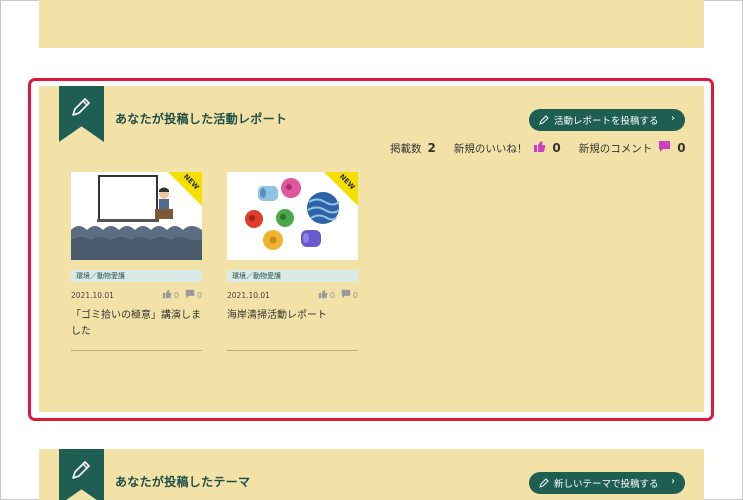 Image resolution: width=743 pixels, height=500 pixels. What do you see at coordinates (183, 482) in the screenshot?
I see `section-title: あなたが投稿したテーマ` at bounding box center [183, 482].